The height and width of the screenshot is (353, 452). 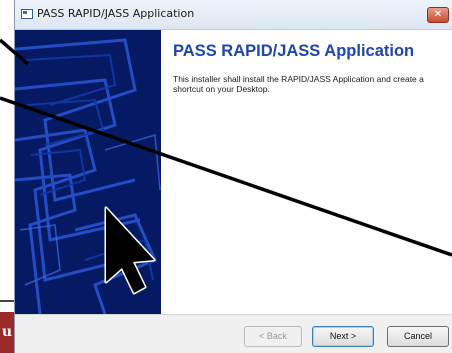 What do you see at coordinates (294, 51) in the screenshot?
I see `page-title: PASS RAPID/JASS Application` at bounding box center [294, 51].